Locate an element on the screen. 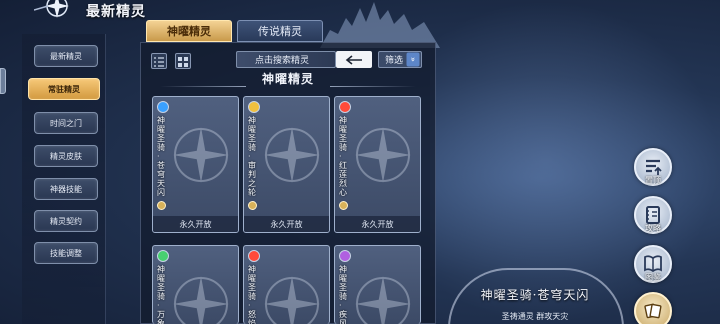  dark-element-icon is located at coordinates (345, 256).